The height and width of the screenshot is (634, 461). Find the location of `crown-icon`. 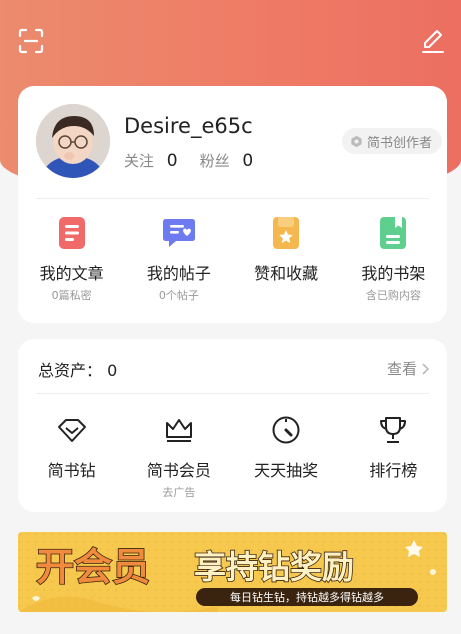

crown-icon is located at coordinates (178, 430).